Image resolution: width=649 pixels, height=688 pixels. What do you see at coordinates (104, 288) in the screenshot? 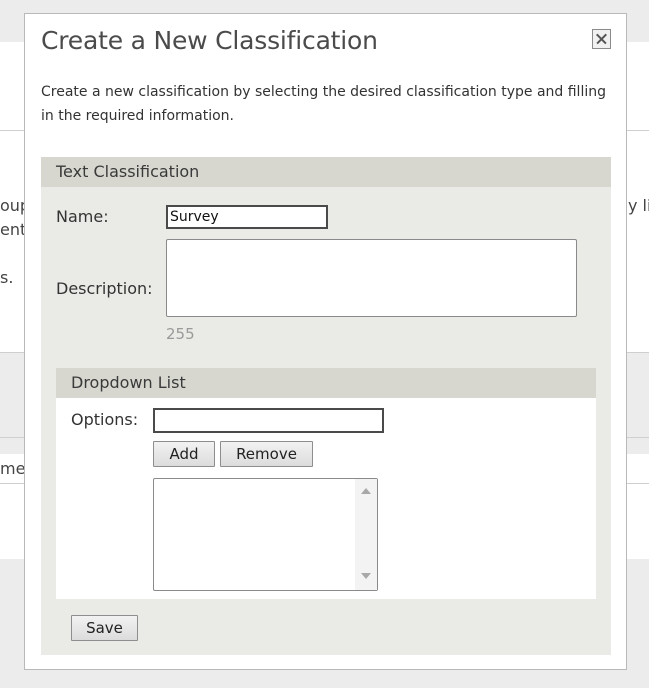
I see `description-label: Description:` at bounding box center [104, 288].